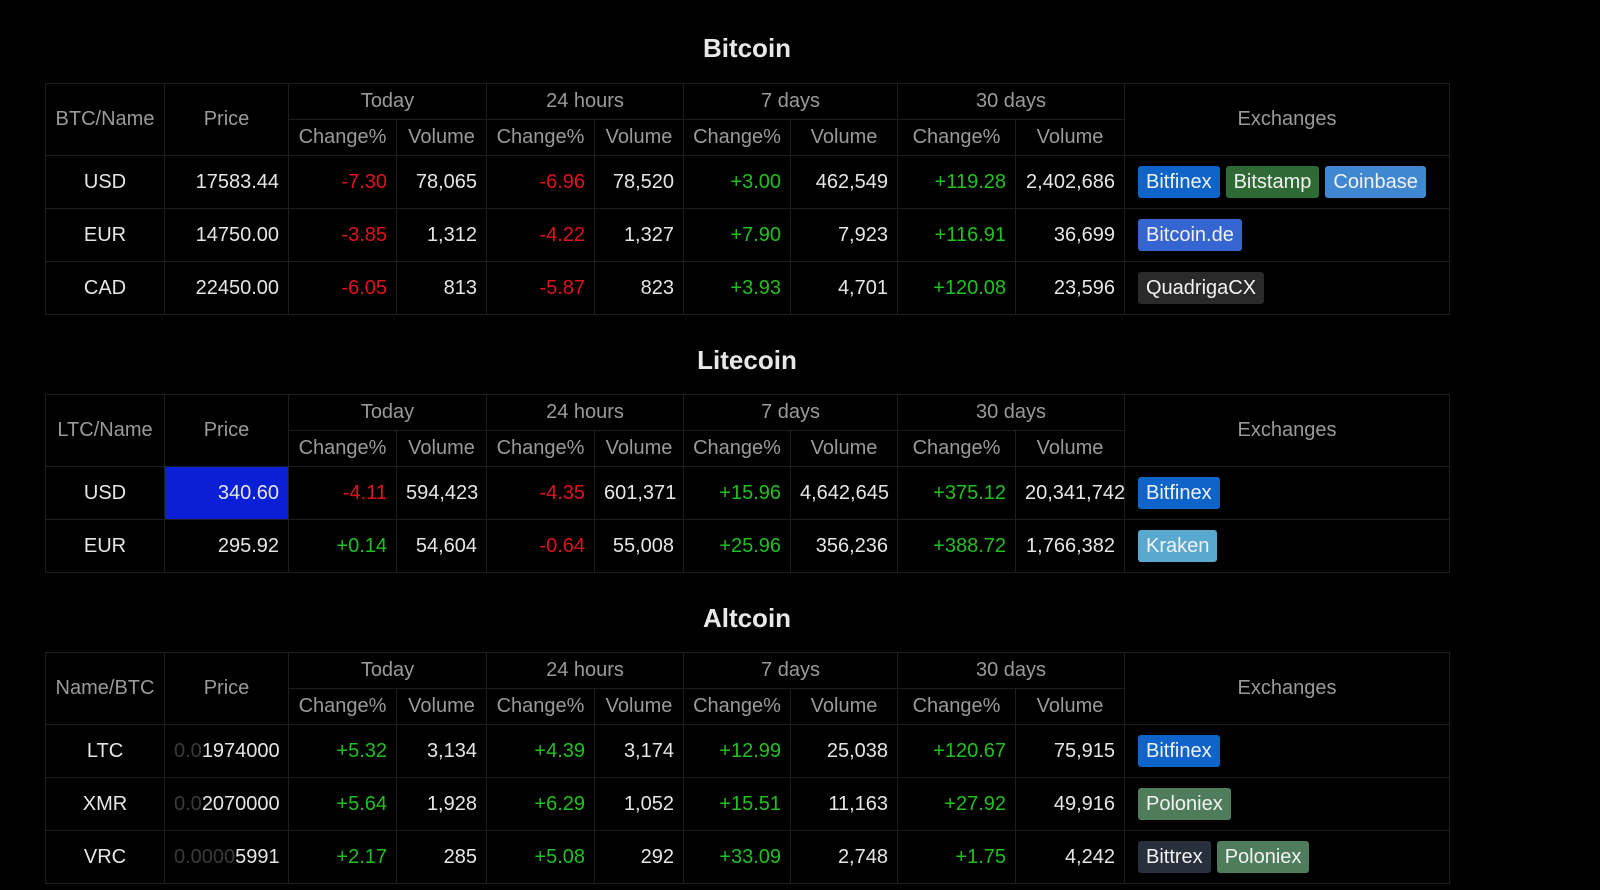 This screenshot has height=890, width=1600. What do you see at coordinates (342, 804) in the screenshot?
I see `change-cell: +5.64` at bounding box center [342, 804].